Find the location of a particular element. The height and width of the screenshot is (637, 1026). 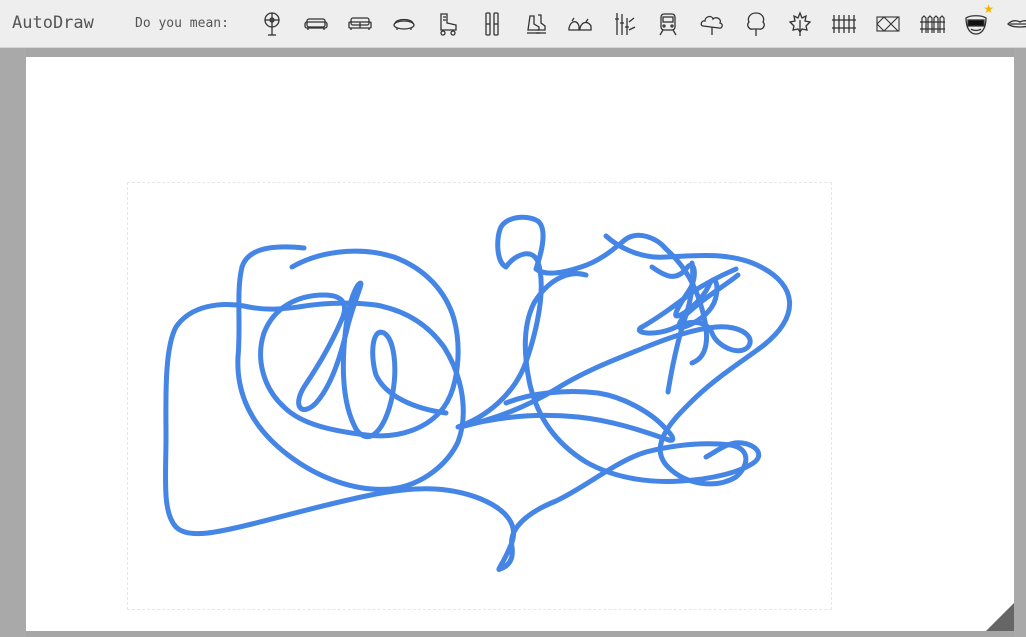

tree-icon is located at coordinates (756, 24).